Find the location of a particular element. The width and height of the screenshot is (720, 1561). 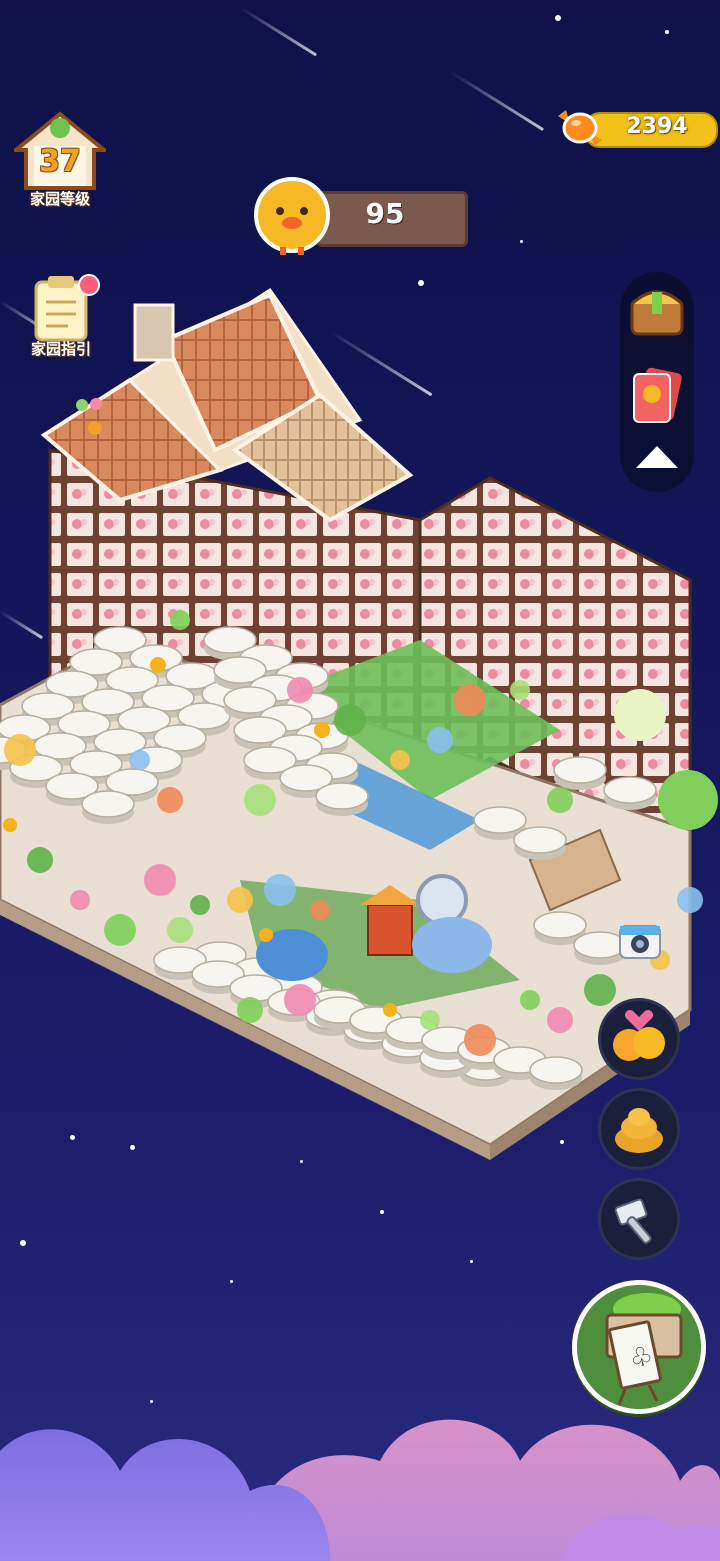

duck-love-button is located at coordinates (639, 1039).